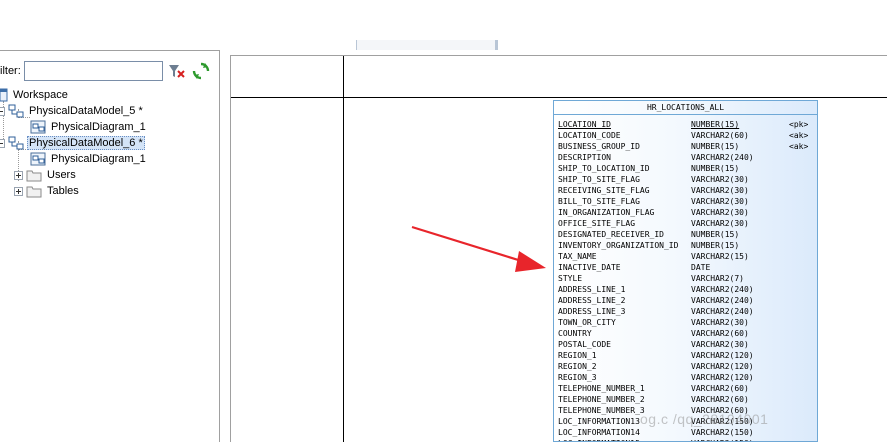 The height and width of the screenshot is (442, 887). I want to click on column-row: REGION_2 VARCHAR2(120), so click(685, 366).